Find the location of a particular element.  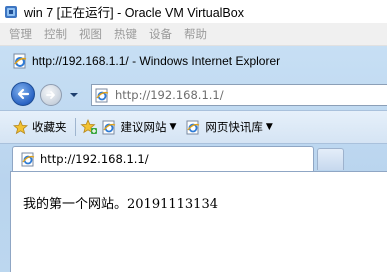

forward-arrow-icon is located at coordinates (50, 95).